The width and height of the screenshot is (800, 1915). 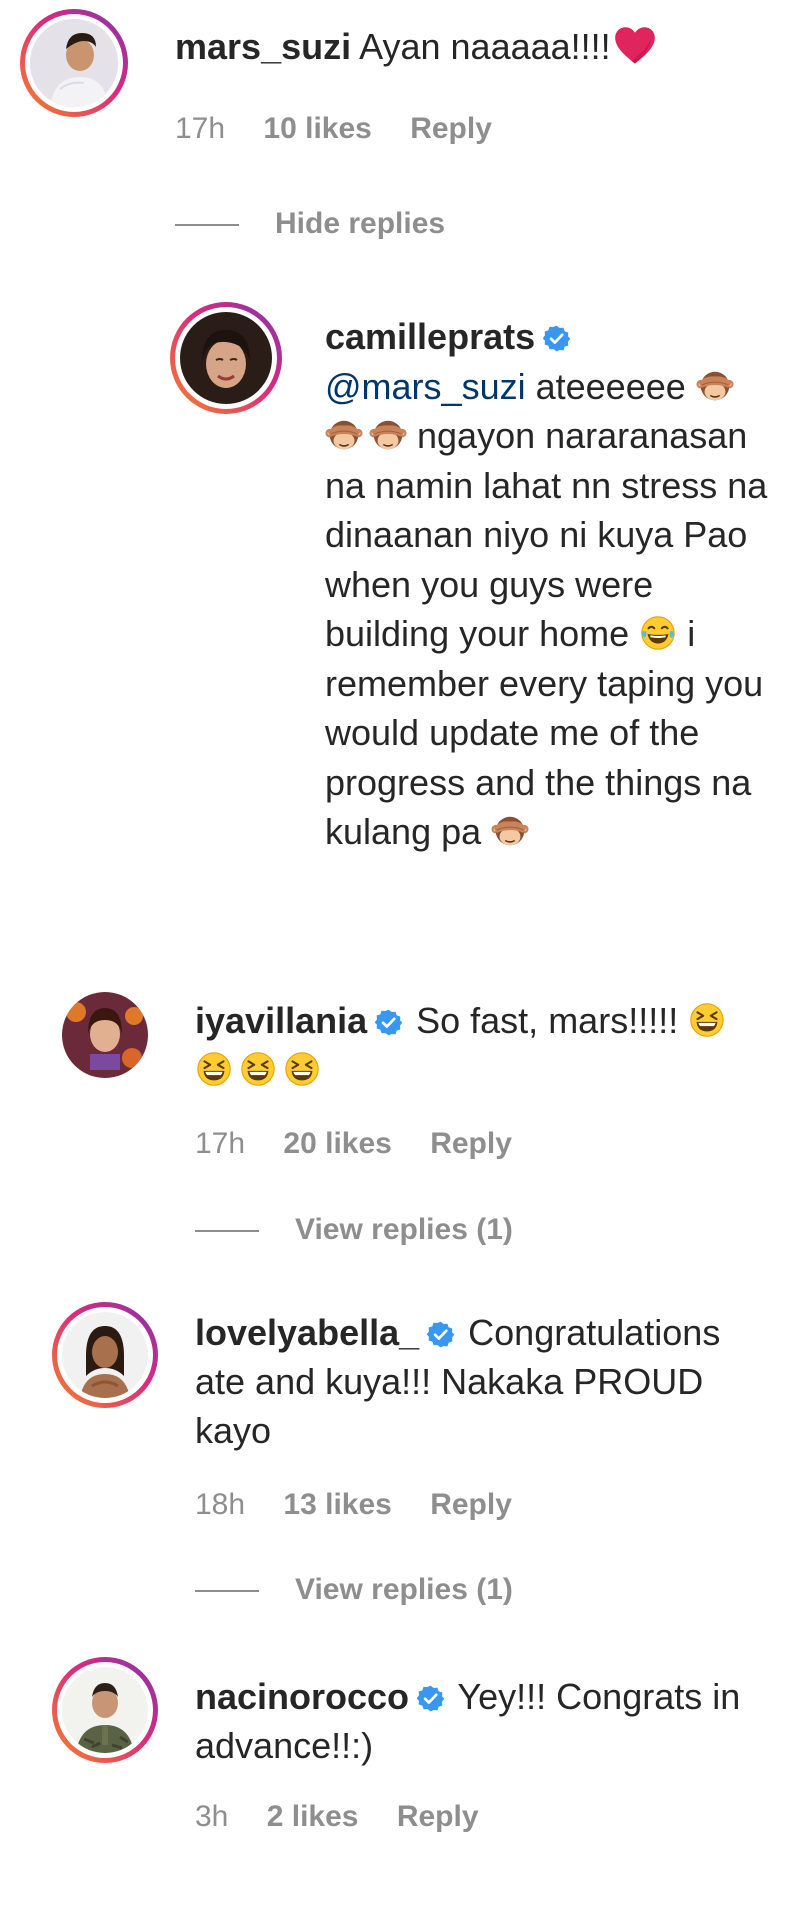 I want to click on red-heart-icon, so click(x=635, y=46).